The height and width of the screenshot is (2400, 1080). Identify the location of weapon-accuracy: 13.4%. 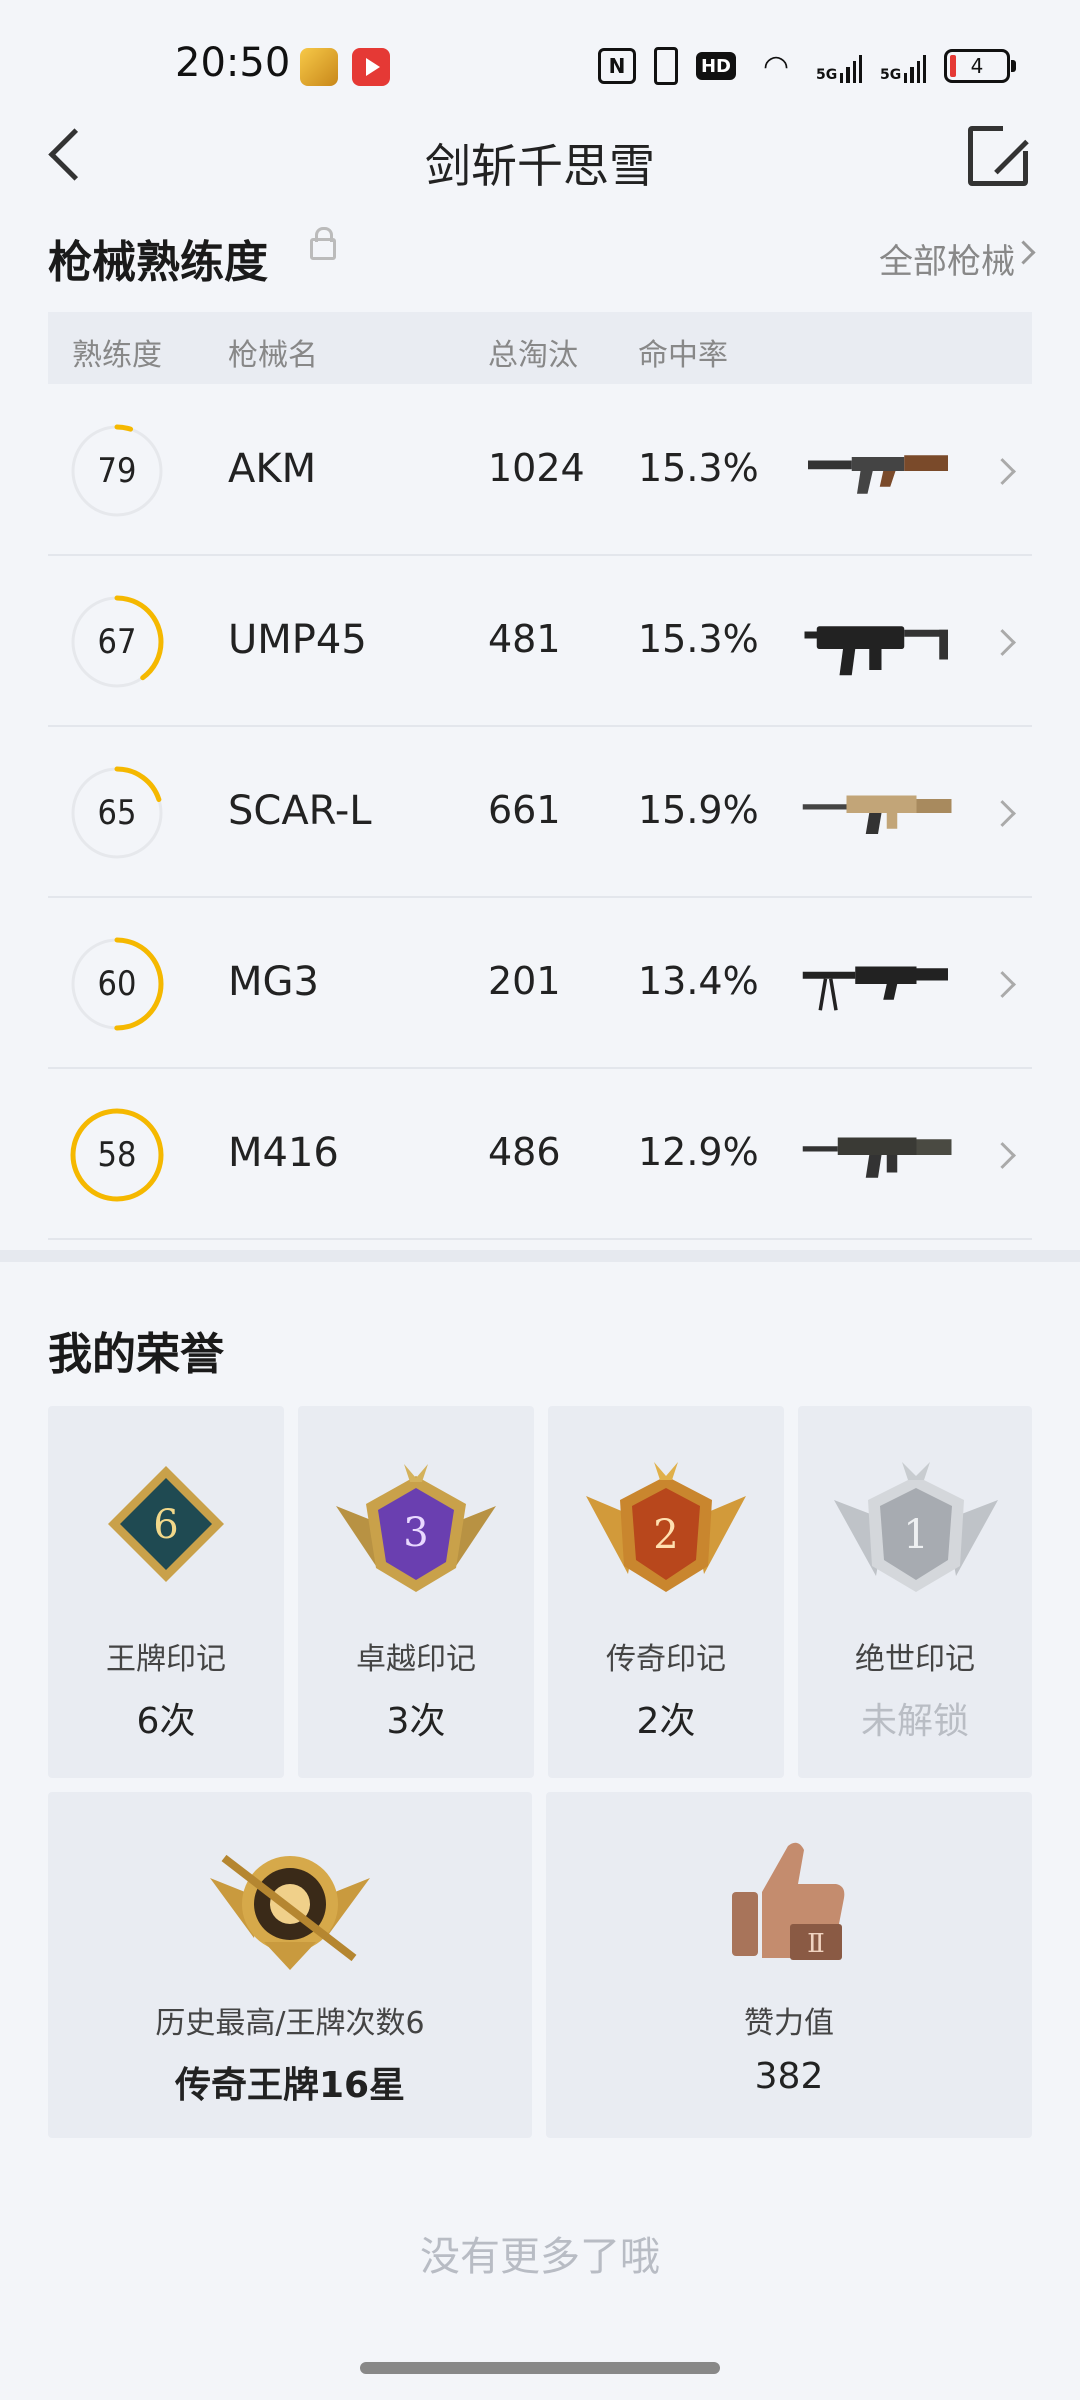
(698, 981).